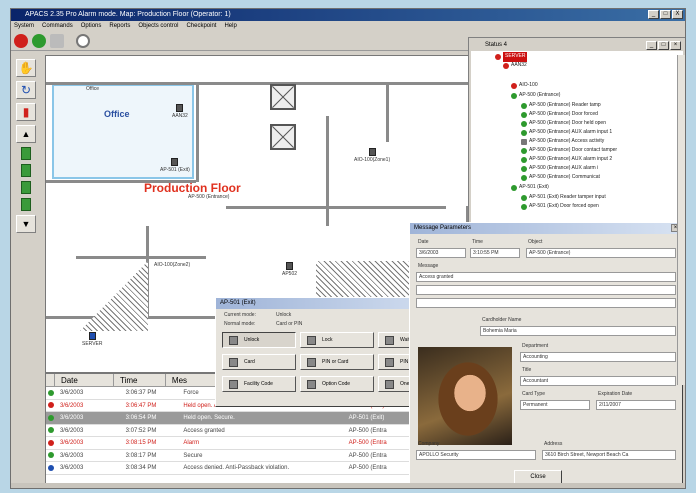 The width and height of the screenshot is (696, 493). I want to click on menu-reports: Reports, so click(119, 26).